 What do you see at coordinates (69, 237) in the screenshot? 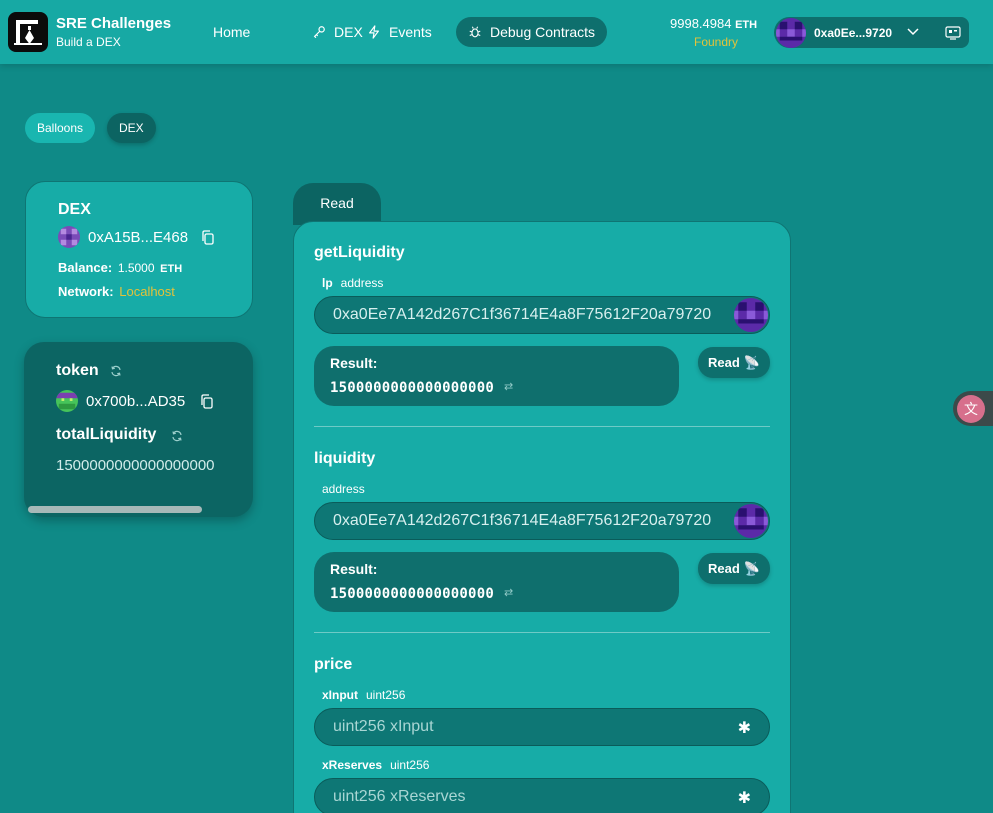
I see `contract-identicon` at bounding box center [69, 237].